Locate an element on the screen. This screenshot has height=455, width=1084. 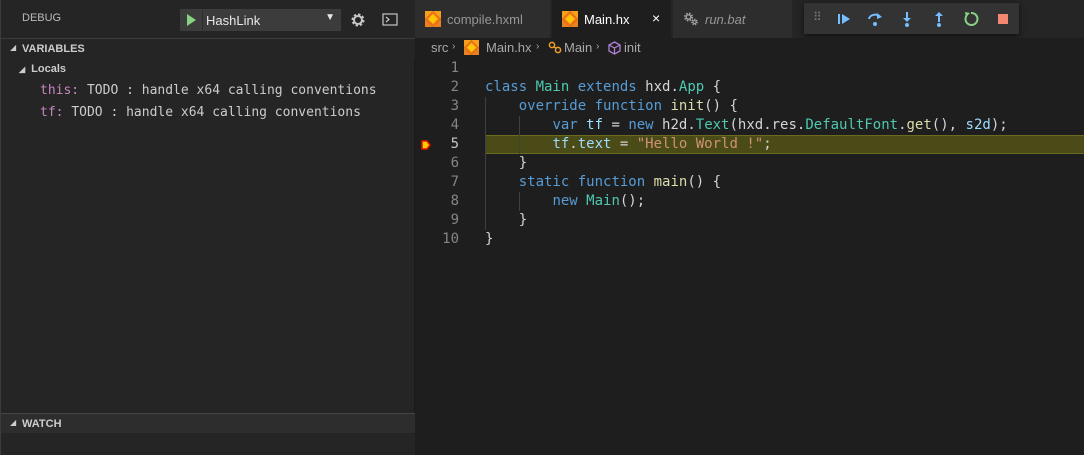
play-icon is located at coordinates (191, 20).